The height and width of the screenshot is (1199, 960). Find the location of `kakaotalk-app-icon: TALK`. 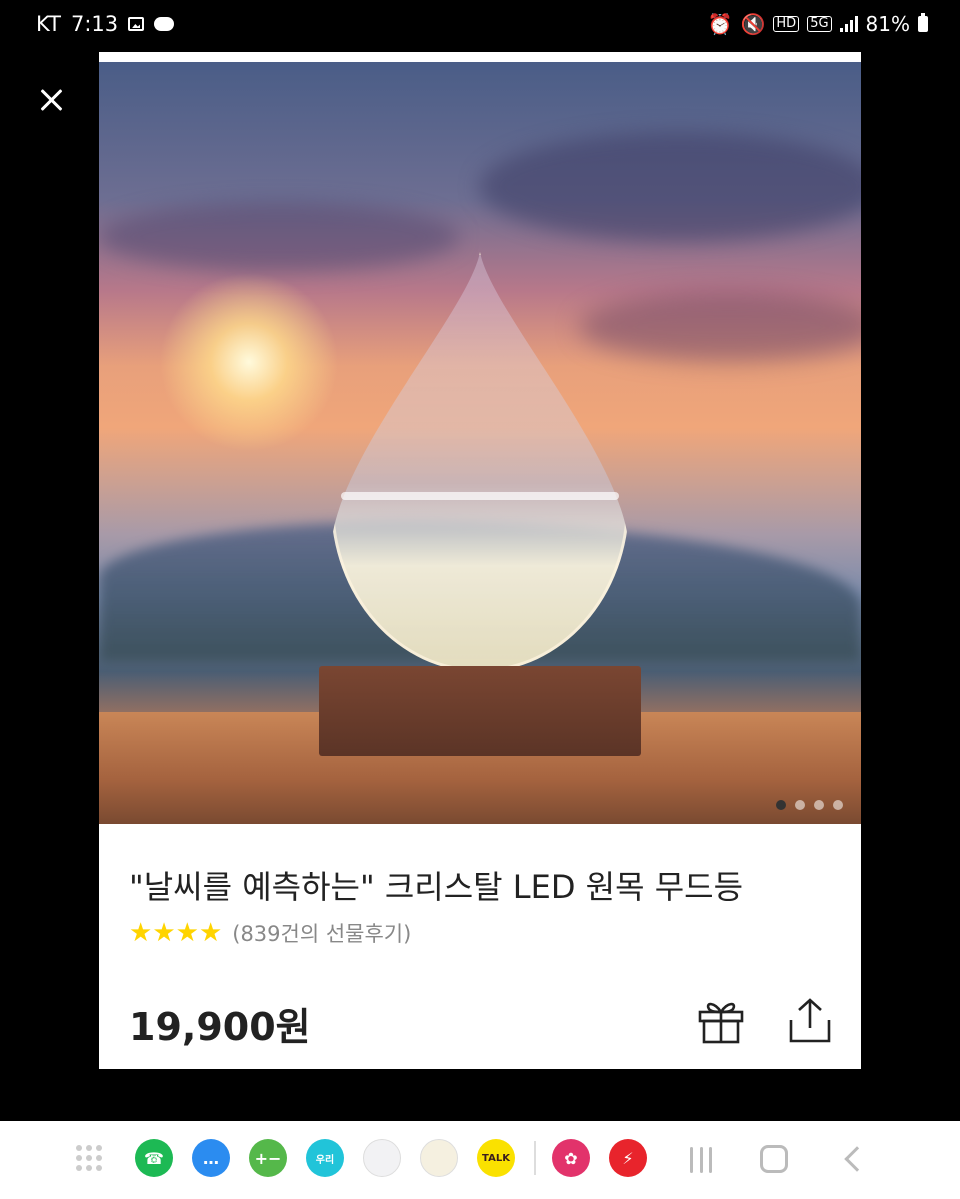

kakaotalk-app-icon: TALK is located at coordinates (496, 1158).